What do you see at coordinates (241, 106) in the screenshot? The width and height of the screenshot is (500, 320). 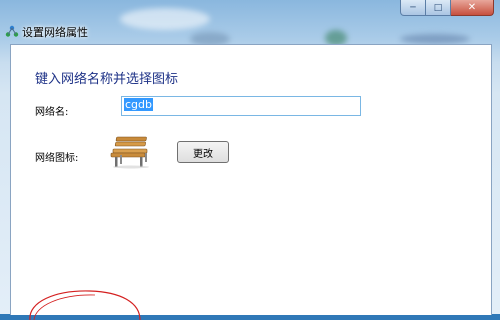 I see `network-name-input: cgdb` at bounding box center [241, 106].